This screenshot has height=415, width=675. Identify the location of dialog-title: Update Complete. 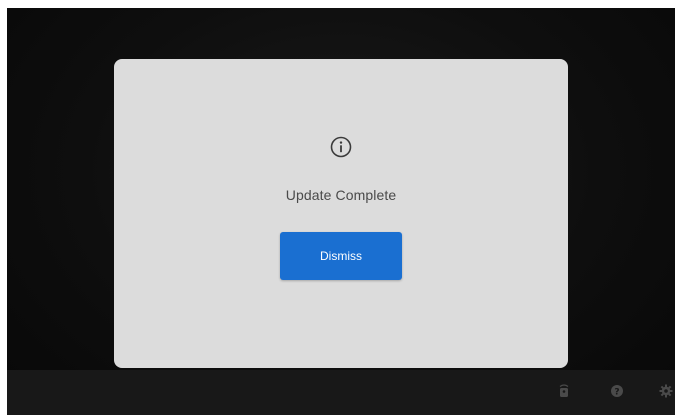
(341, 195).